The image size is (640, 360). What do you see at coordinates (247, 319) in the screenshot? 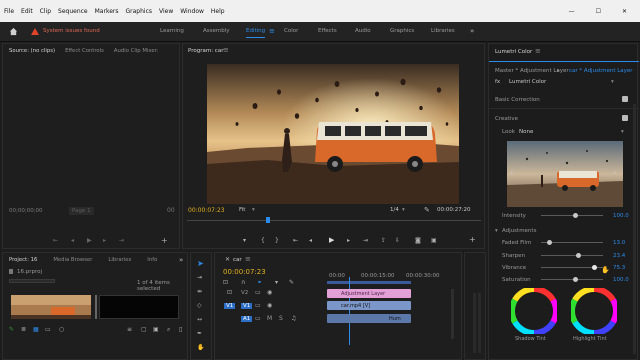
I see `track-label-a1: A1` at bounding box center [247, 319].